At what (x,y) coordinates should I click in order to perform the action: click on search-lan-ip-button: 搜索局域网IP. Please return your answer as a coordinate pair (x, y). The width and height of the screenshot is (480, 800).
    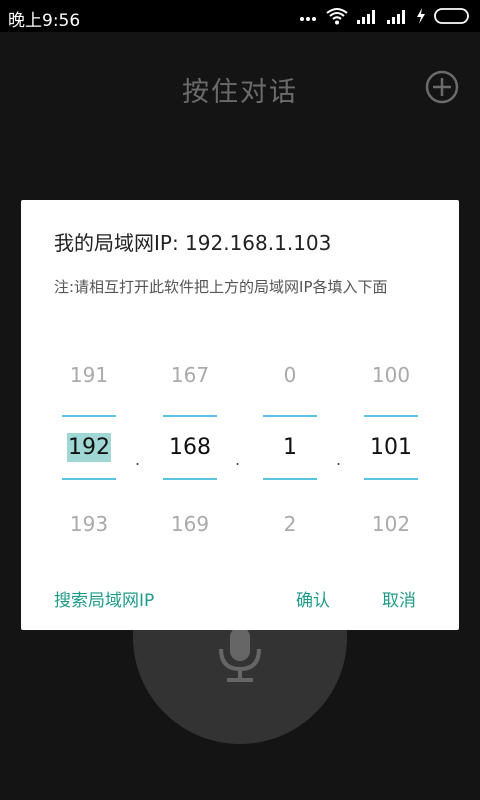
    Looking at the image, I should click on (104, 598).